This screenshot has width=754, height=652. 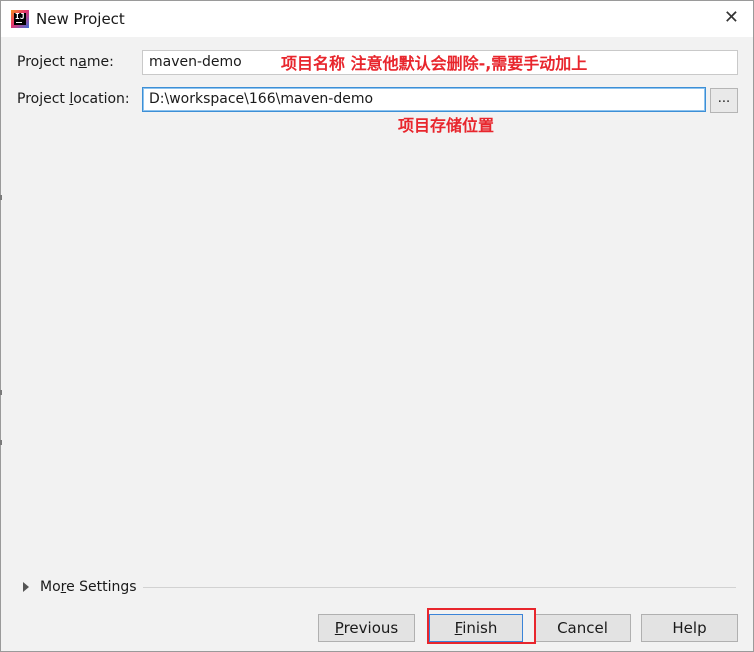 What do you see at coordinates (434, 63) in the screenshot?
I see `project-name-annotation: 项目名称 注意他默认会删除-,需要手动加上` at bounding box center [434, 63].